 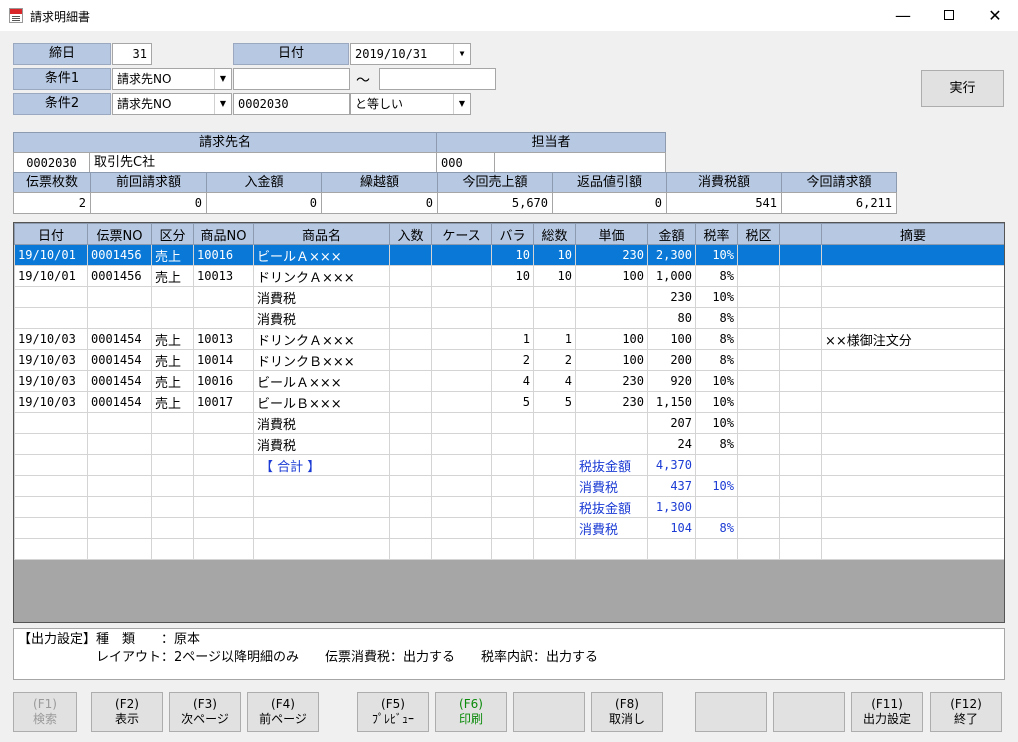 What do you see at coordinates (132, 54) in the screenshot?
I see `shimebi-input: 31` at bounding box center [132, 54].